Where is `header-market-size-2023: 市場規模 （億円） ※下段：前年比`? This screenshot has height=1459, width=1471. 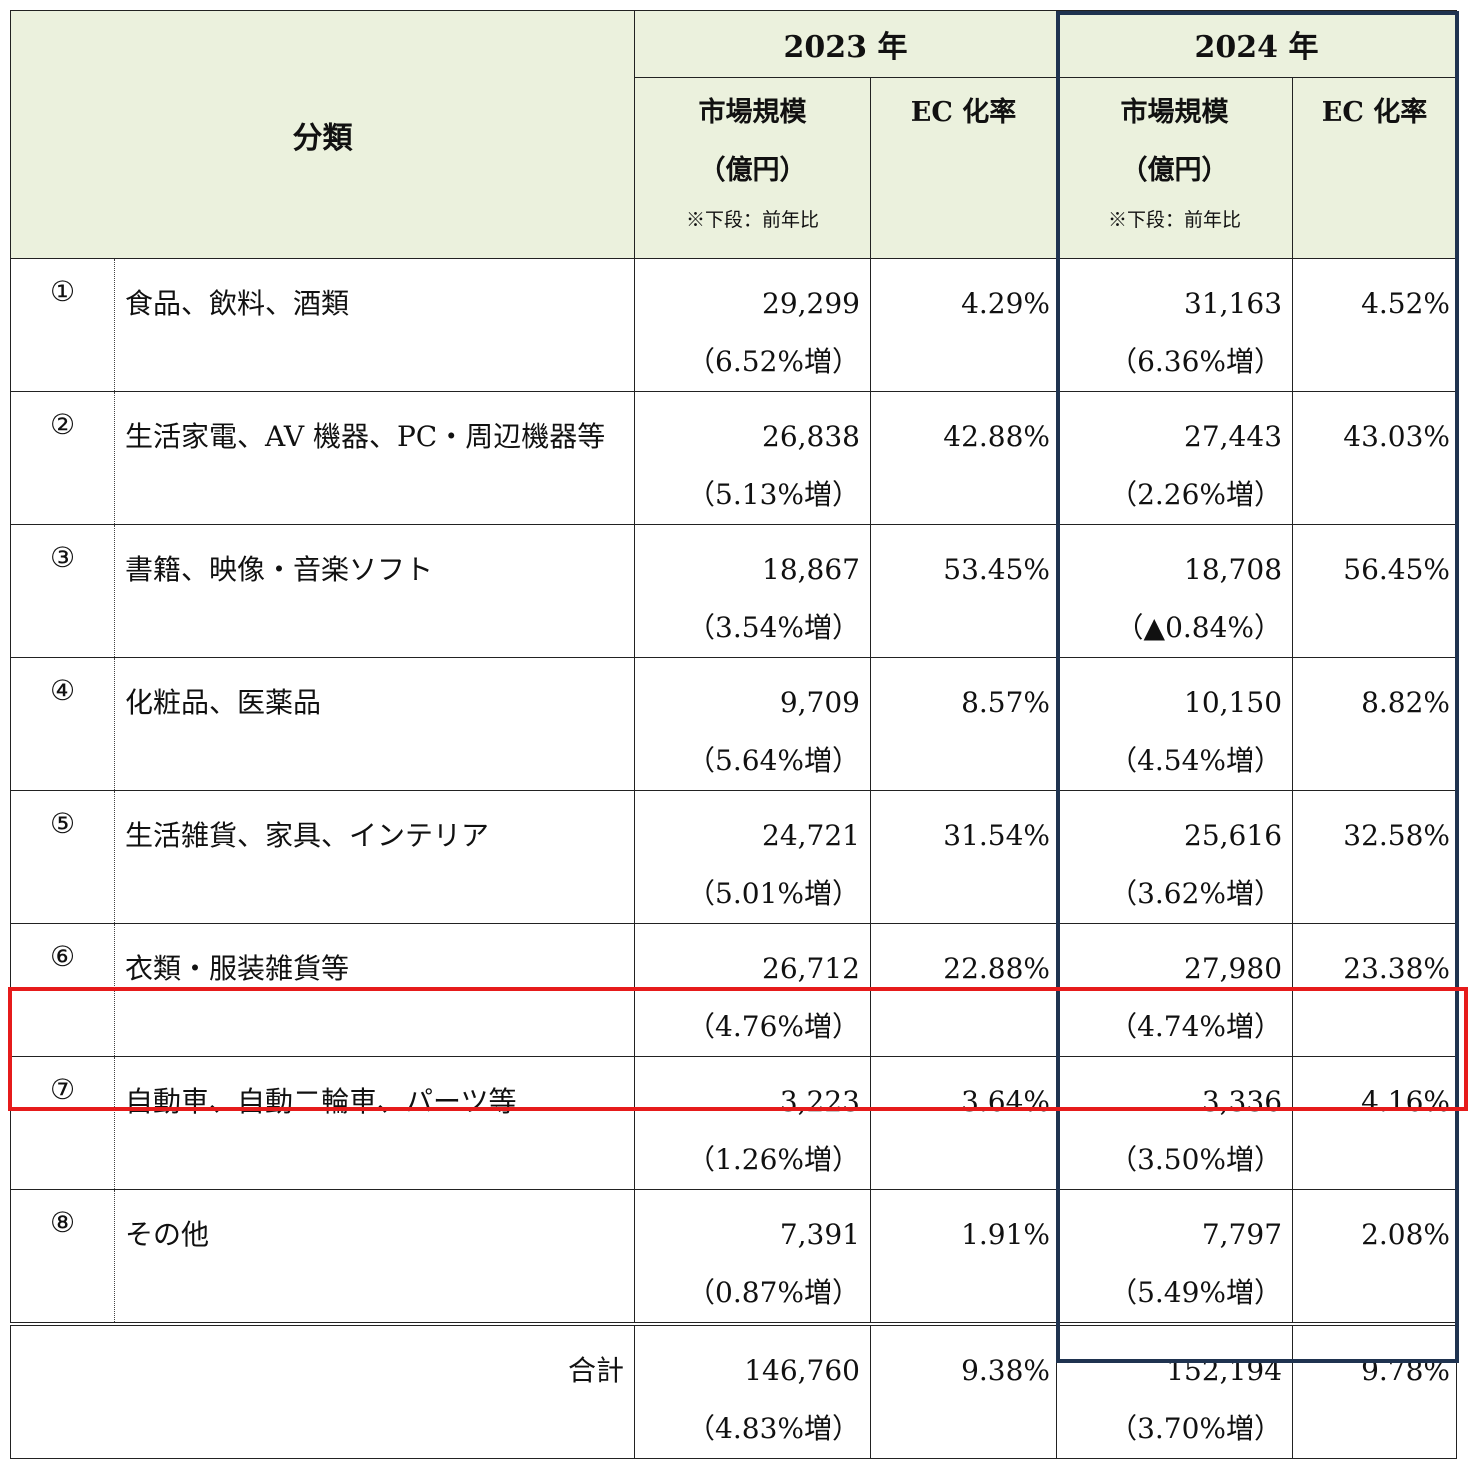 header-market-size-2023: 市場規模 （億円） ※下段：前年比 is located at coordinates (752, 168).